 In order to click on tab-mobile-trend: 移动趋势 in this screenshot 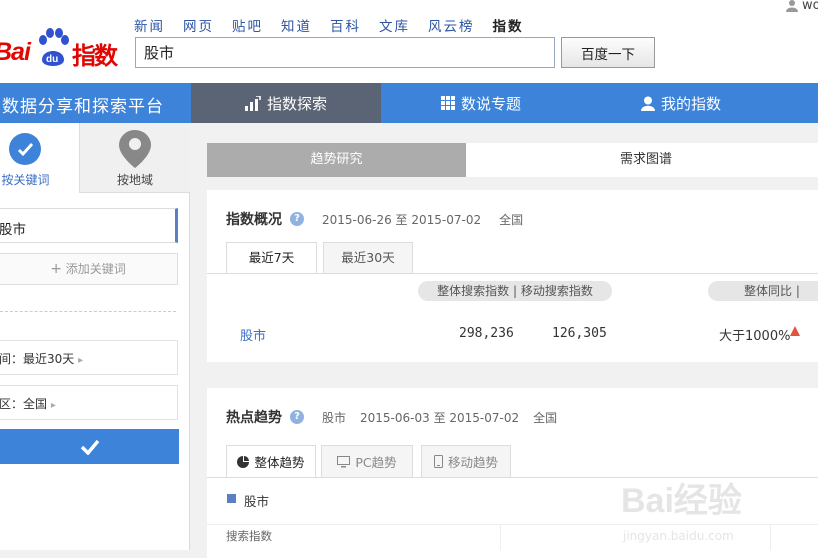, I will do `click(466, 461)`.